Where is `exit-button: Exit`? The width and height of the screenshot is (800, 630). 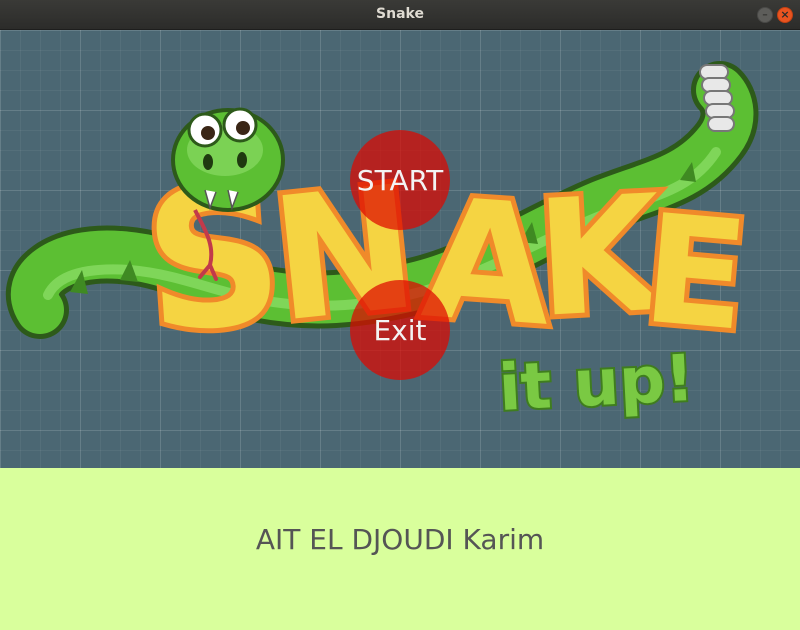
exit-button: Exit is located at coordinates (400, 330).